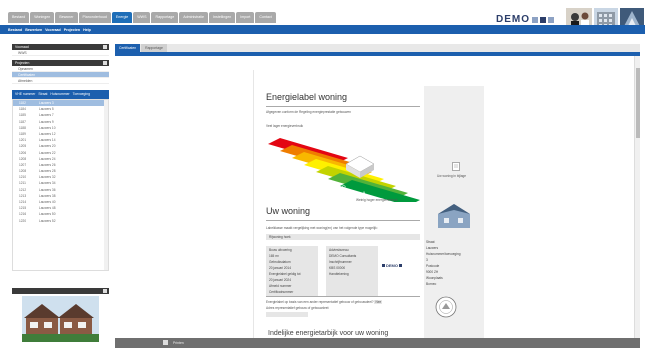 This screenshot has height=360, width=645. What do you see at coordinates (431, 284) in the screenshot?
I see `address-line: Borneo` at bounding box center [431, 284].